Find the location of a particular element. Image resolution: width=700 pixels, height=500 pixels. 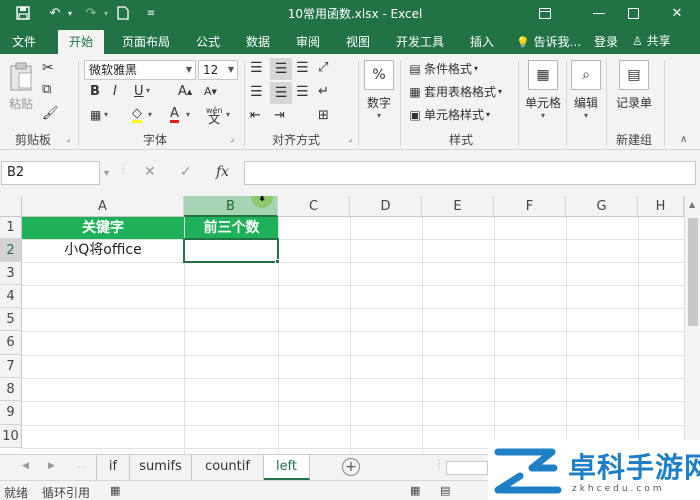

merge-center-icon: ⊞ is located at coordinates (323, 115).